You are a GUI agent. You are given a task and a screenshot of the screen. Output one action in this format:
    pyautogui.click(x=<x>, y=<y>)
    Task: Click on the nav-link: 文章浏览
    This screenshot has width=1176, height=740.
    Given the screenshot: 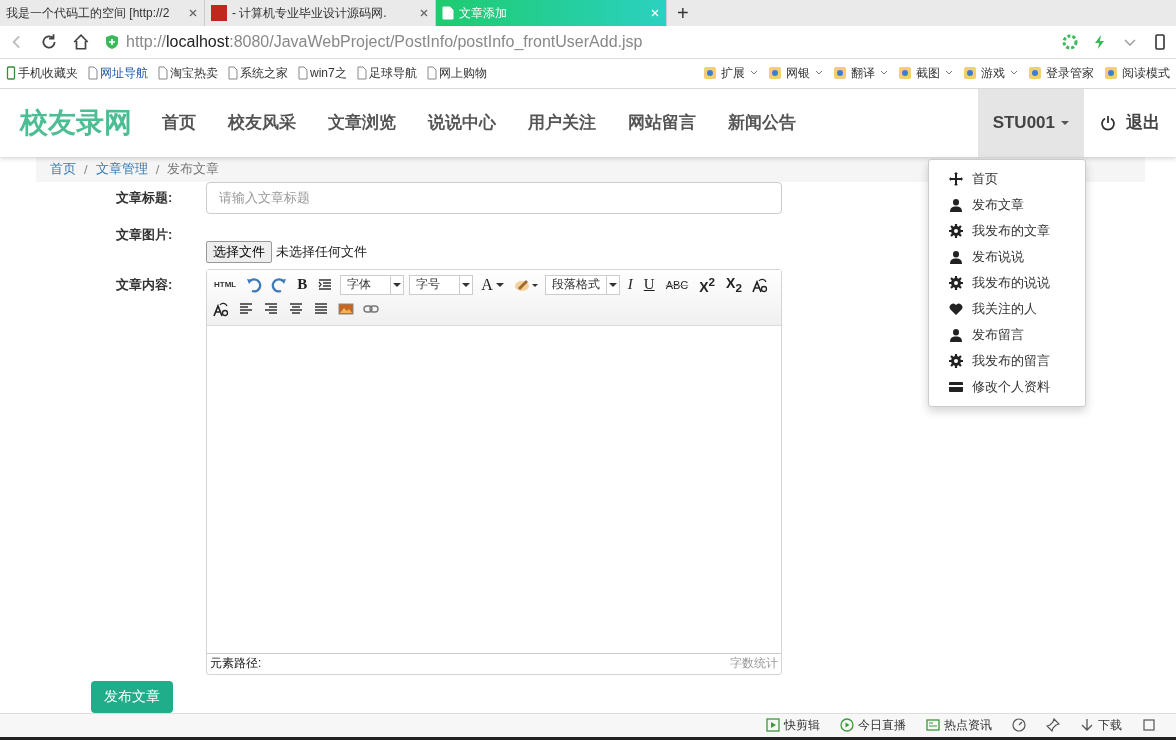 What is the action you would take?
    pyautogui.click(x=362, y=122)
    